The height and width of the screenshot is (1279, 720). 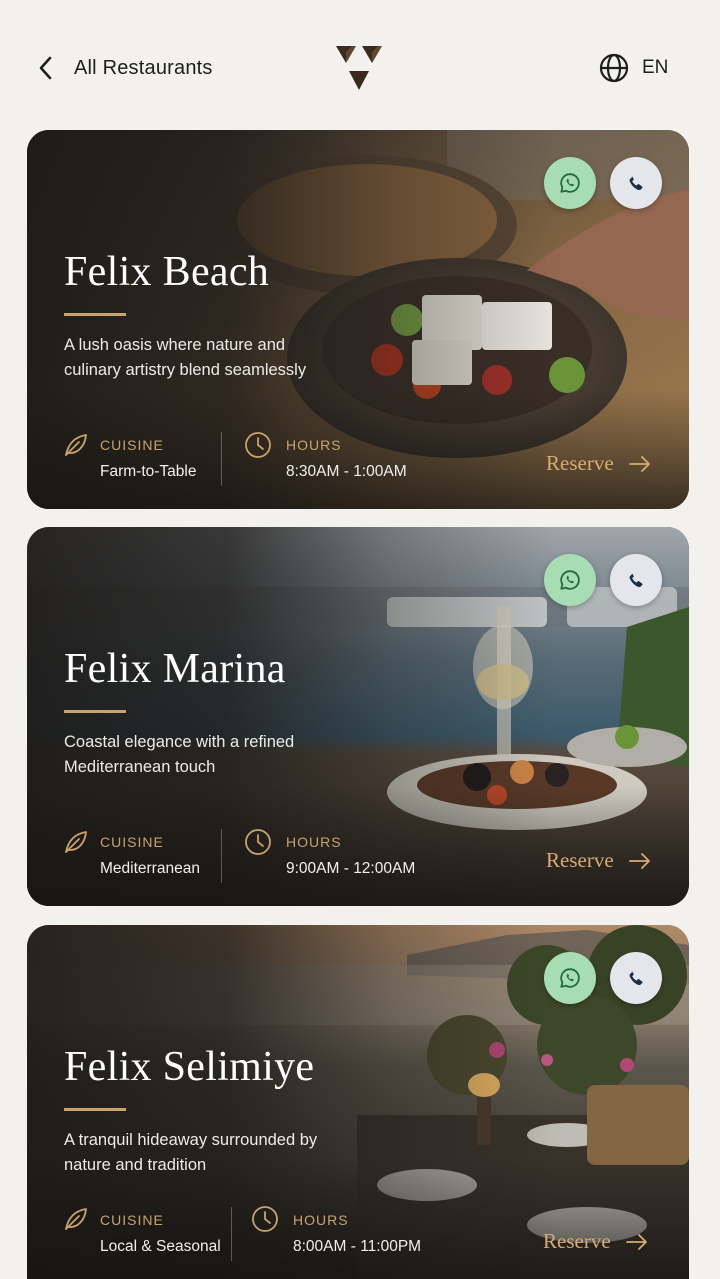 I want to click on back-label: All Restaurants, so click(x=143, y=67).